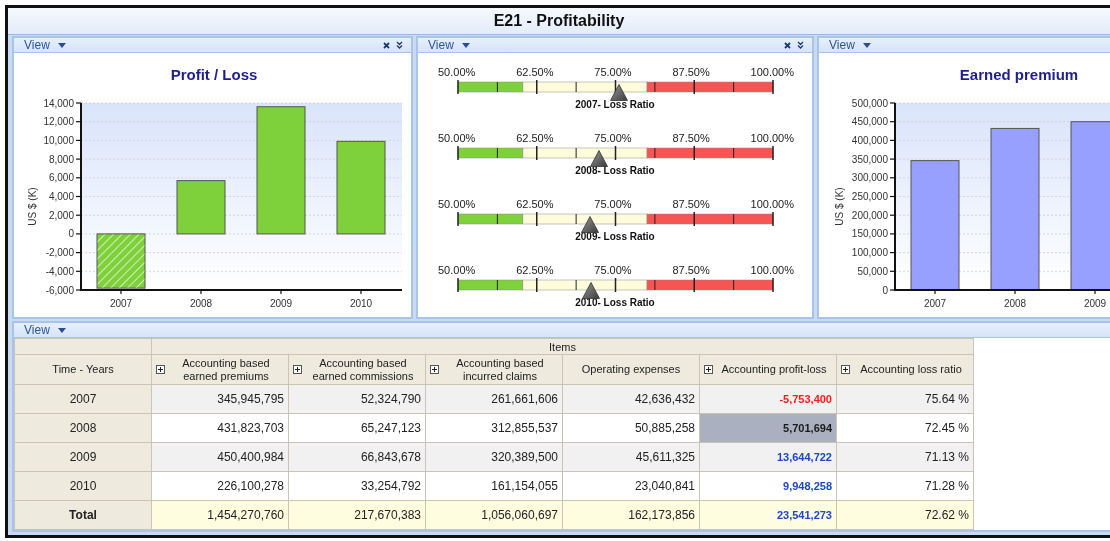 This screenshot has height=541, width=1110. What do you see at coordinates (768, 515) in the screenshot?
I see `table-cell: 23,541,273` at bounding box center [768, 515].